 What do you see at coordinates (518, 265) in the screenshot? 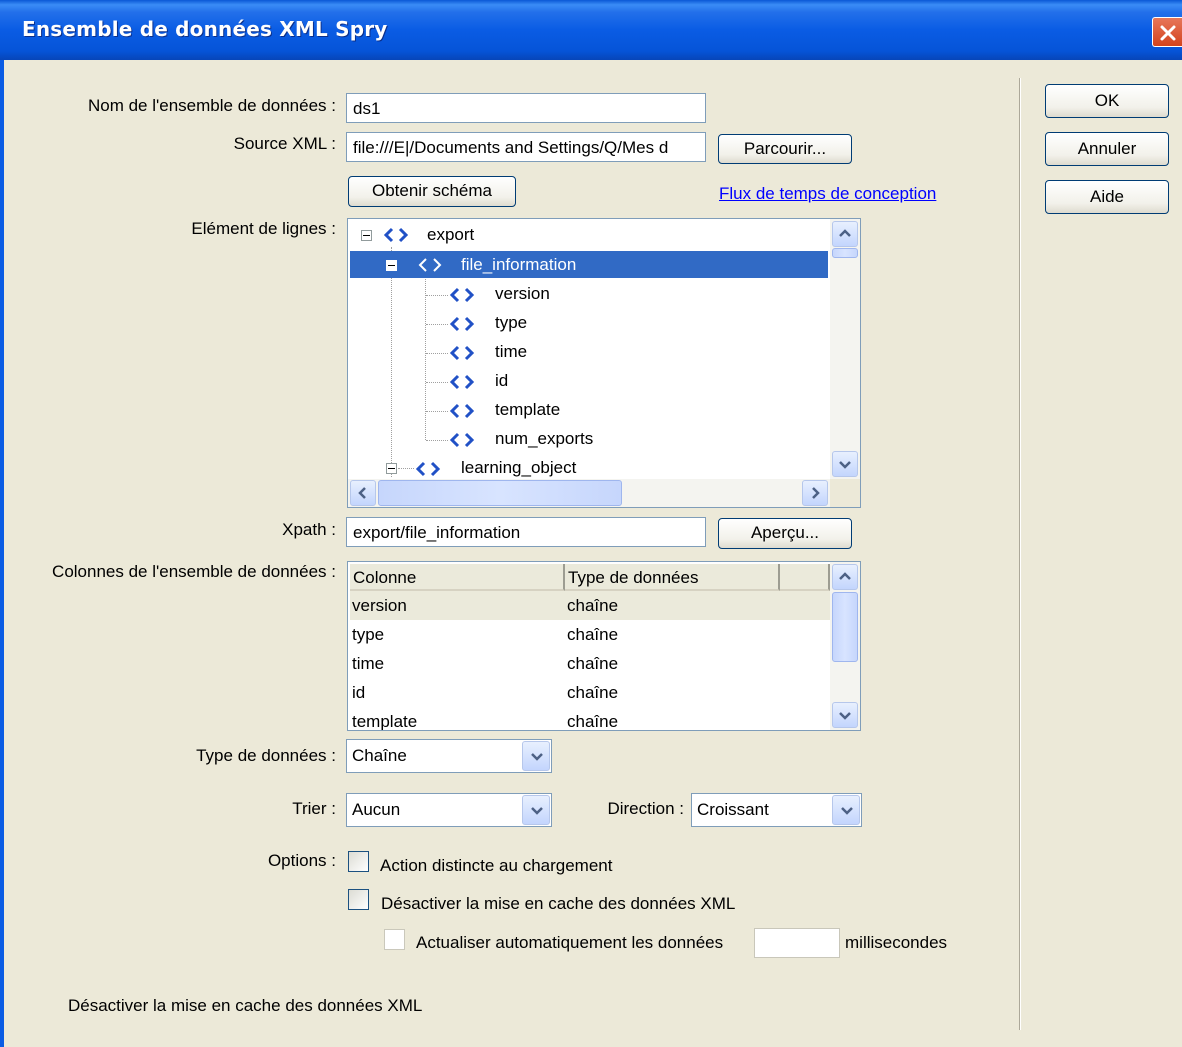
I see `tree-node-file-information: file_information` at bounding box center [518, 265].